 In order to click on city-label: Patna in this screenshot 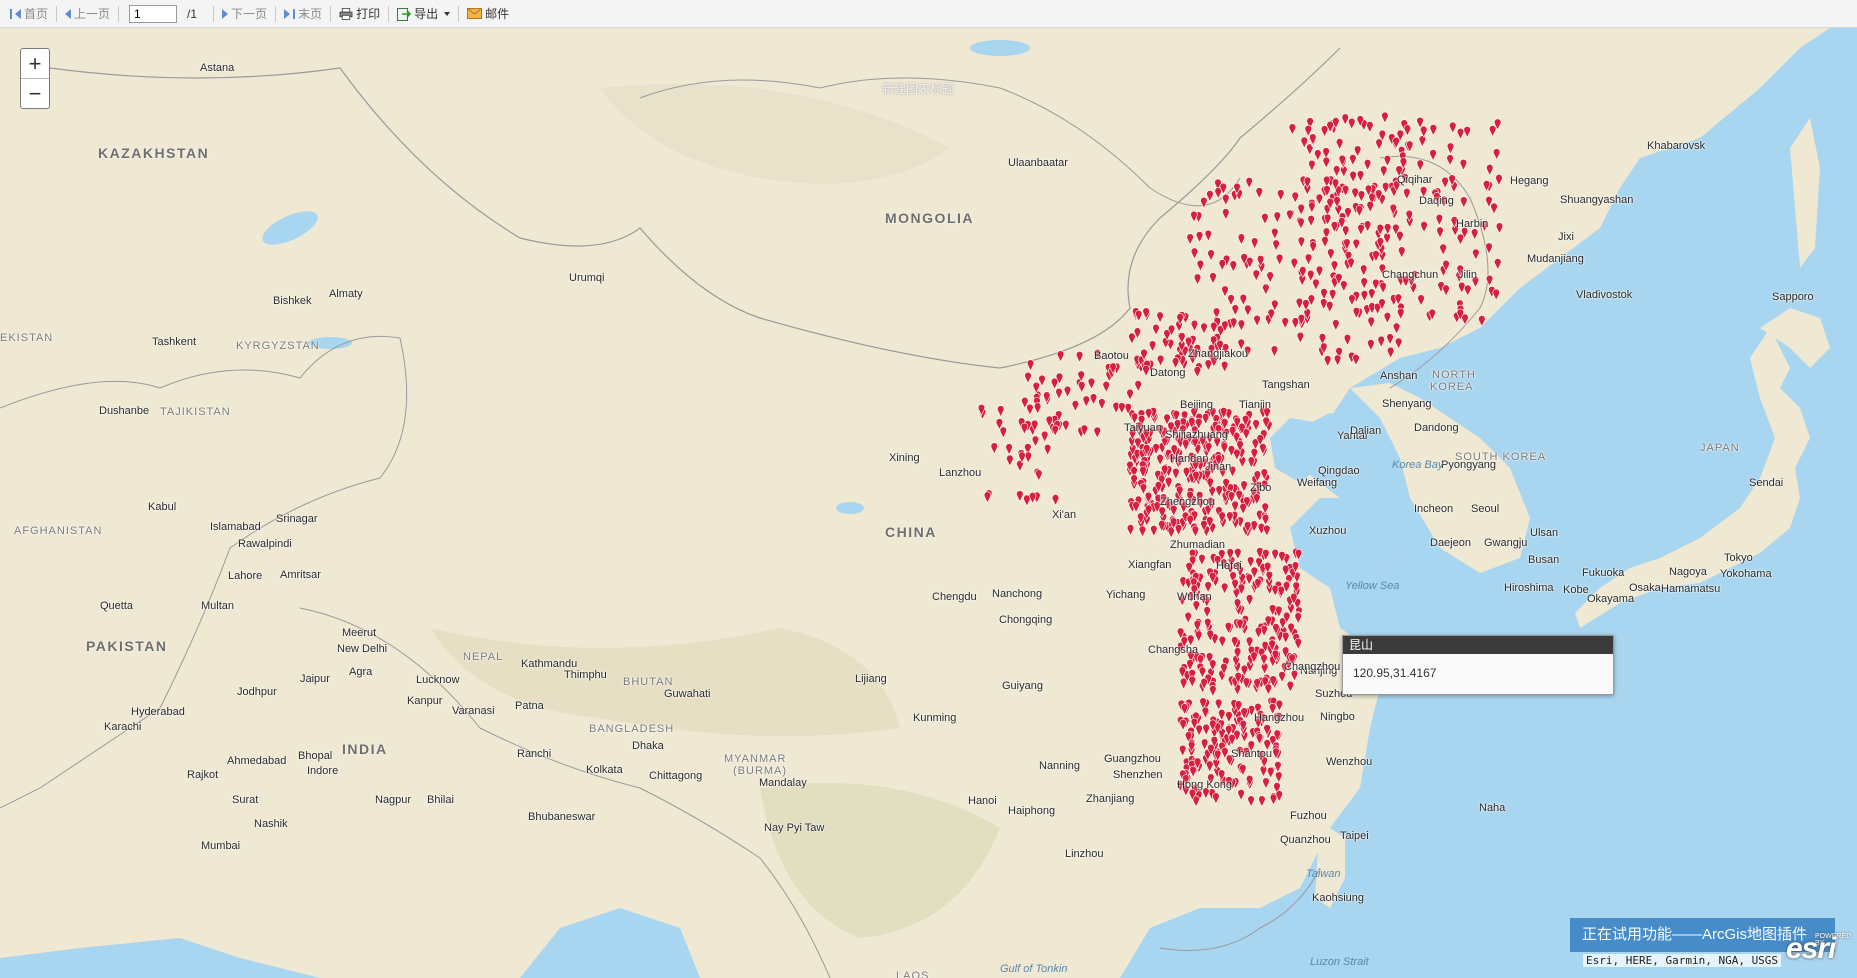, I will do `click(529, 706)`.